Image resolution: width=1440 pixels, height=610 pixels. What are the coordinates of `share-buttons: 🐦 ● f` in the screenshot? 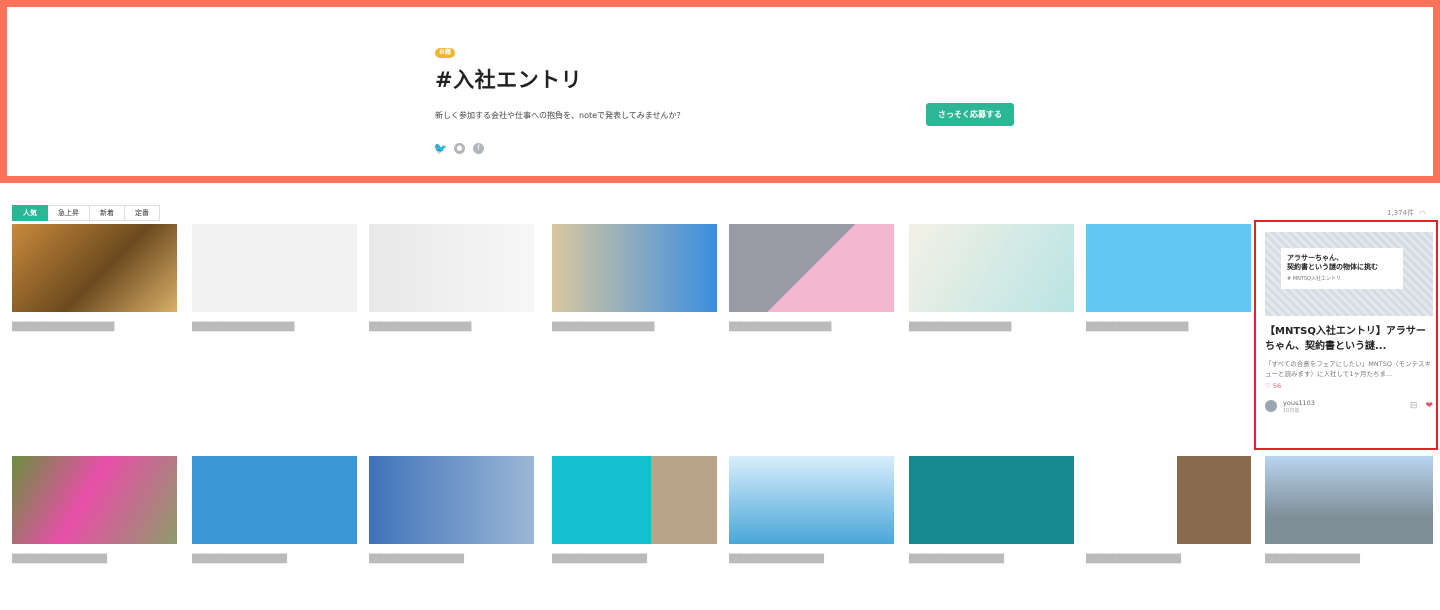 It's located at (734, 148).